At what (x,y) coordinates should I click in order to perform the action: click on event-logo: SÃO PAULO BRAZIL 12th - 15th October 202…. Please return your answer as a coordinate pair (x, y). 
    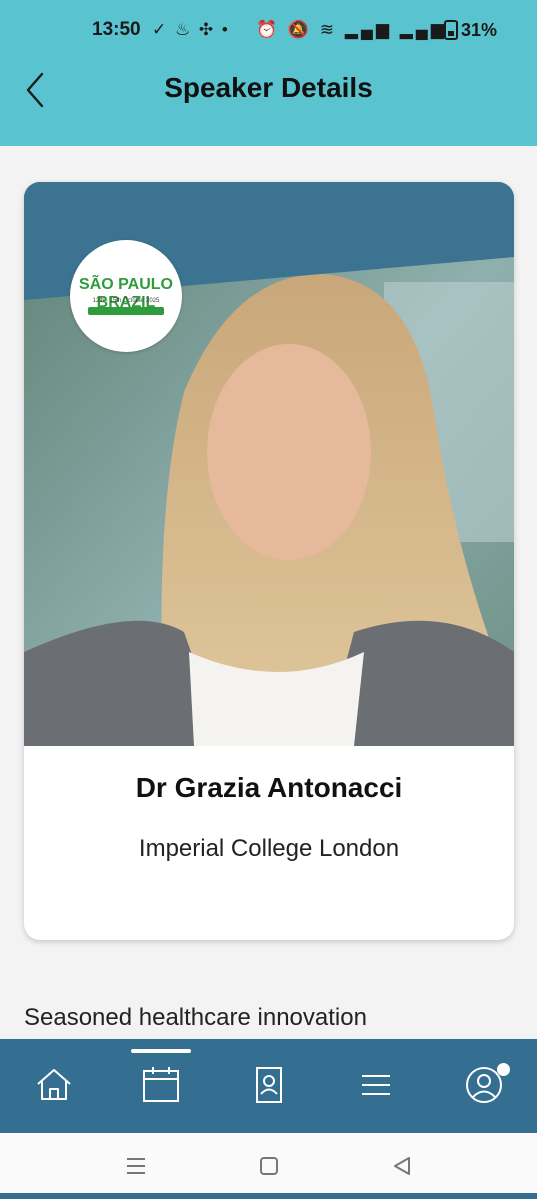
    Looking at the image, I should click on (126, 296).